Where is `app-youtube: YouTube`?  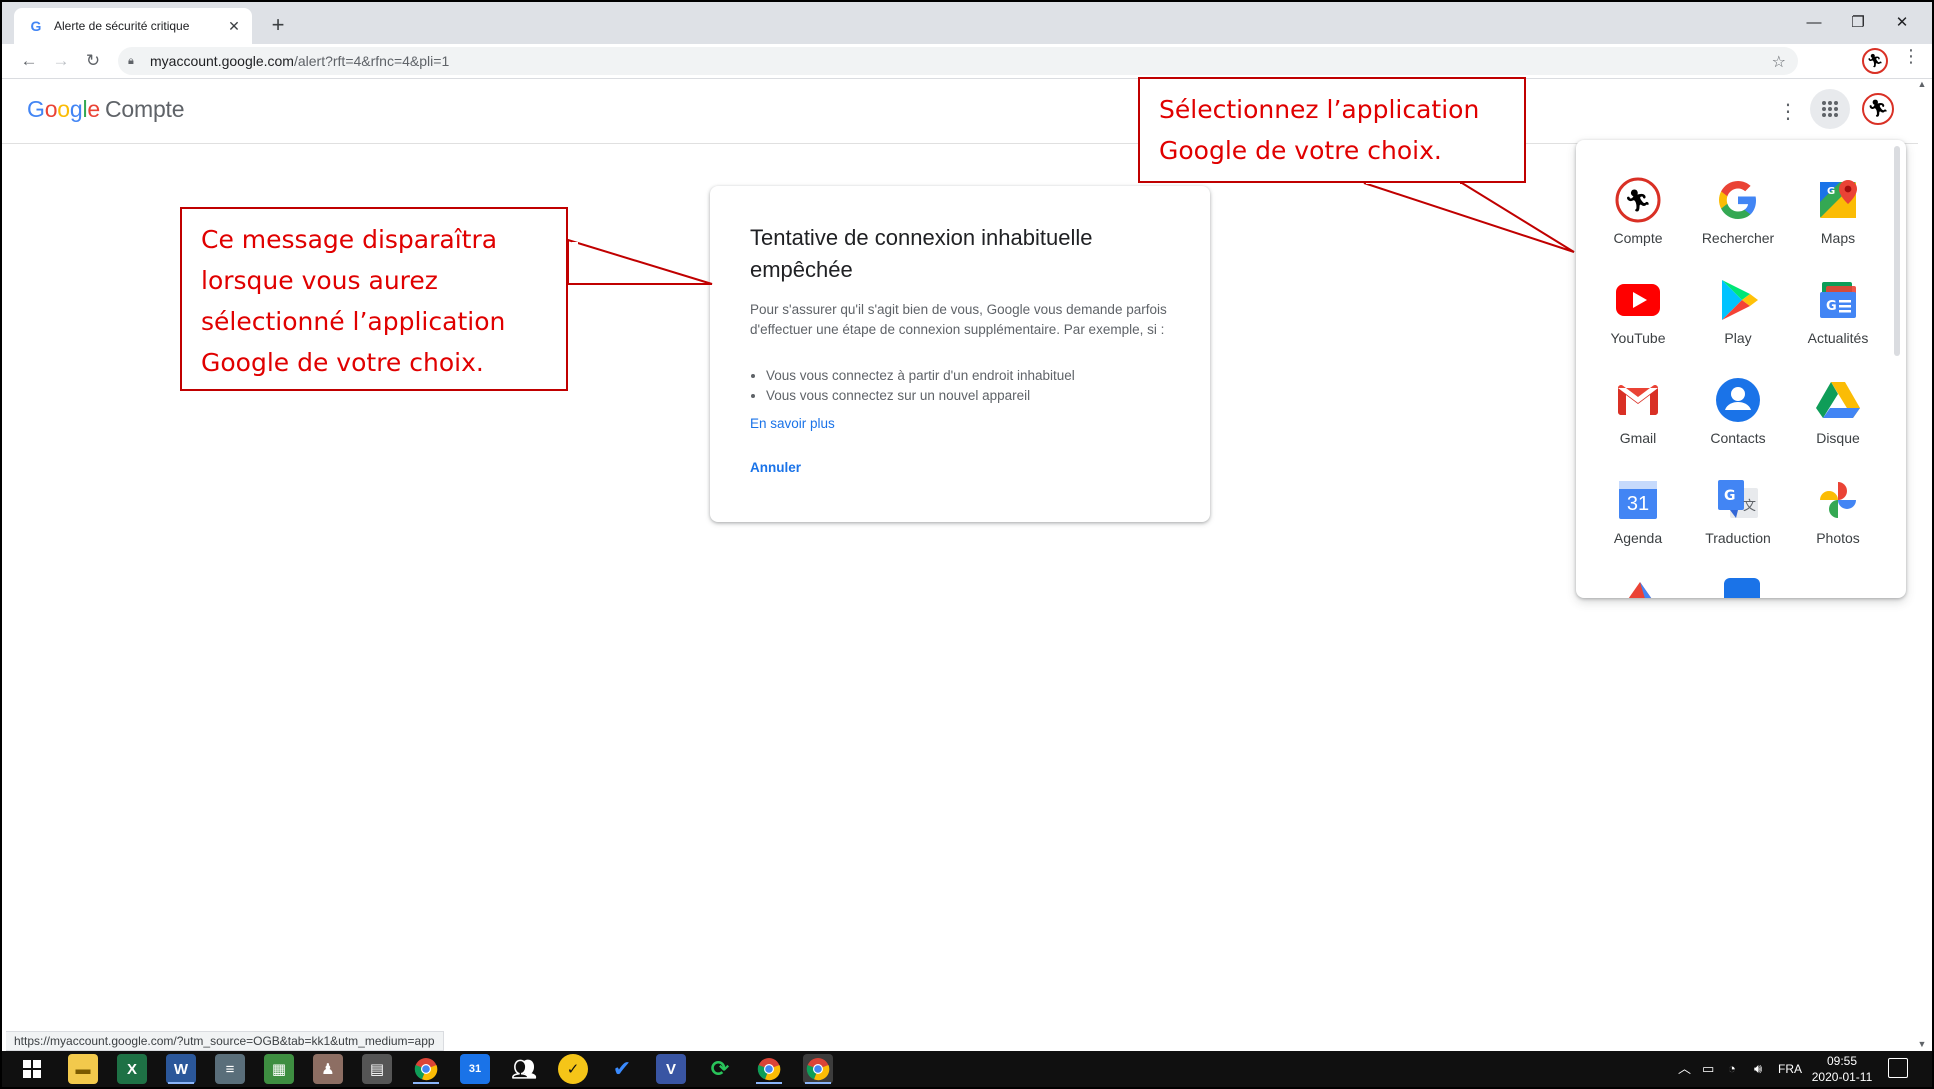 app-youtube: YouTube is located at coordinates (1638, 314).